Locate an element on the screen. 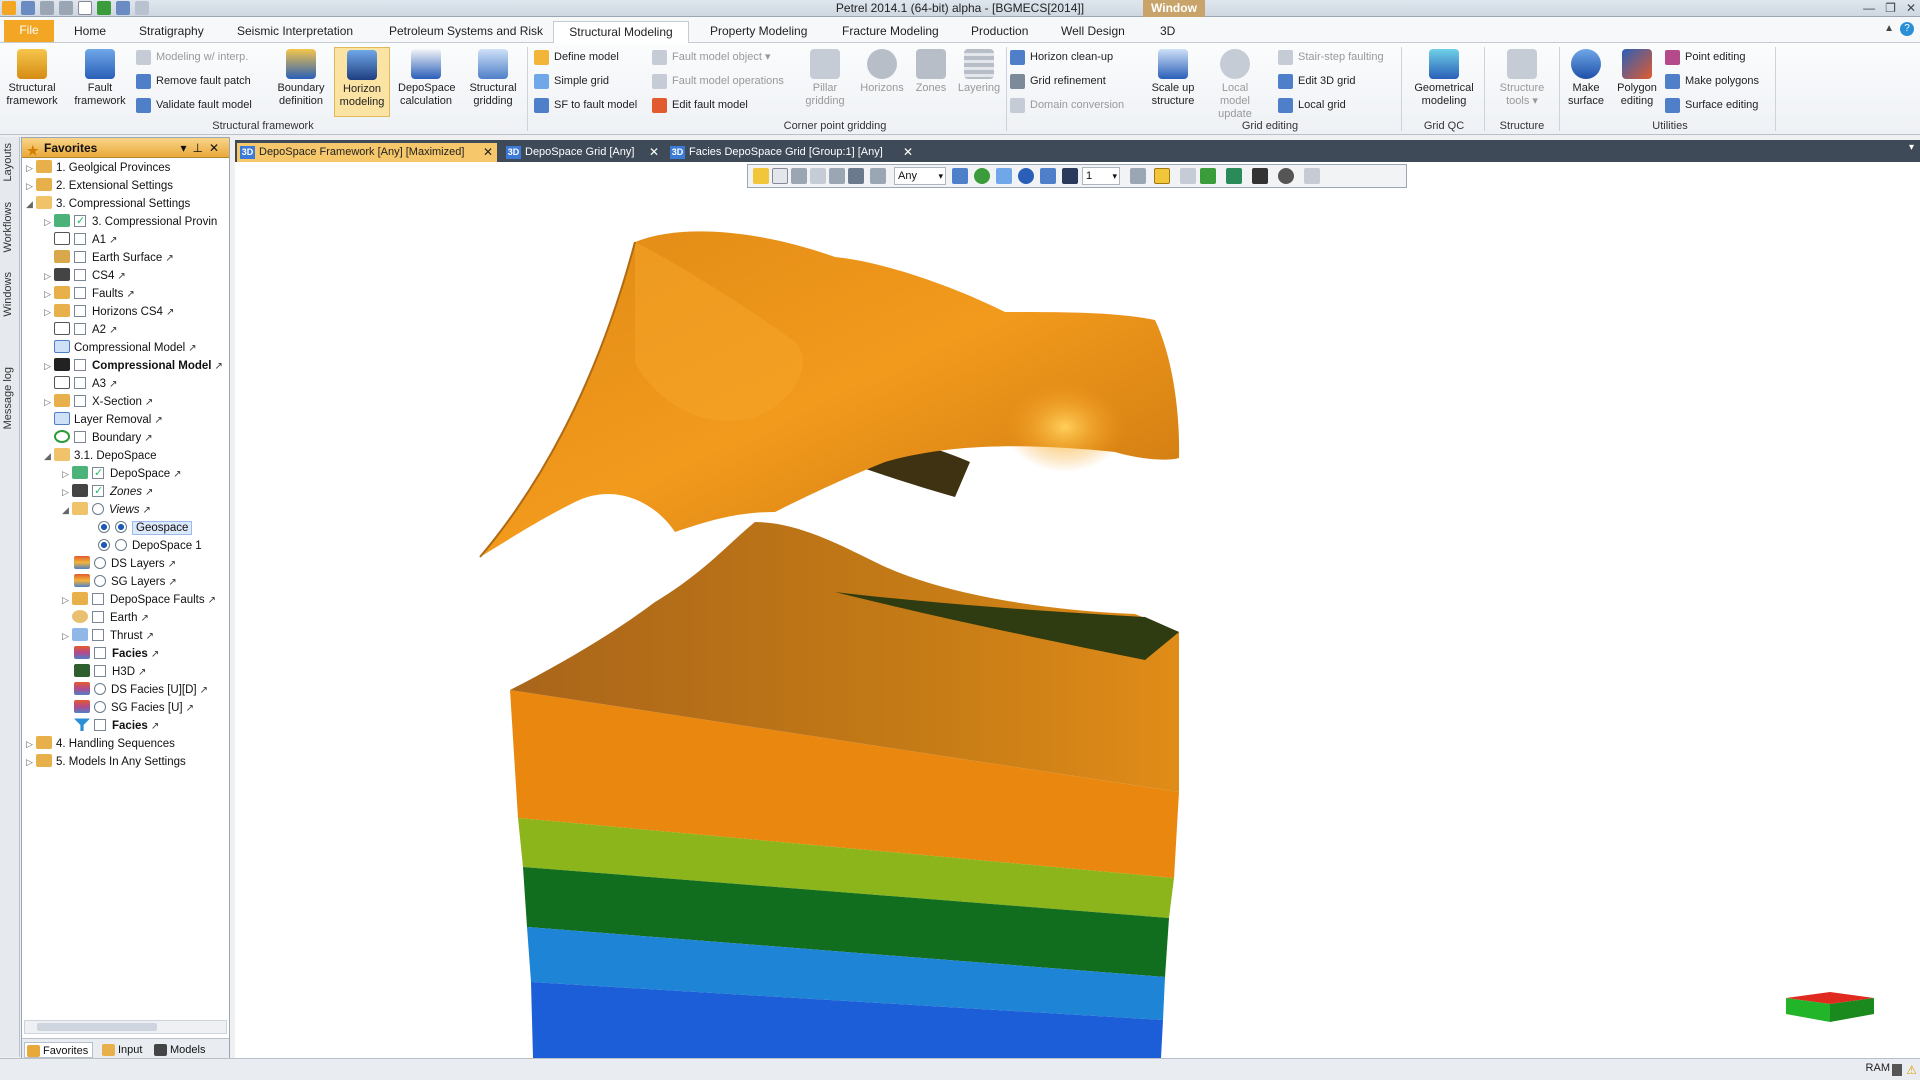  tree-node: ▷ 5. Models In Any Settings is located at coordinates (106, 762).